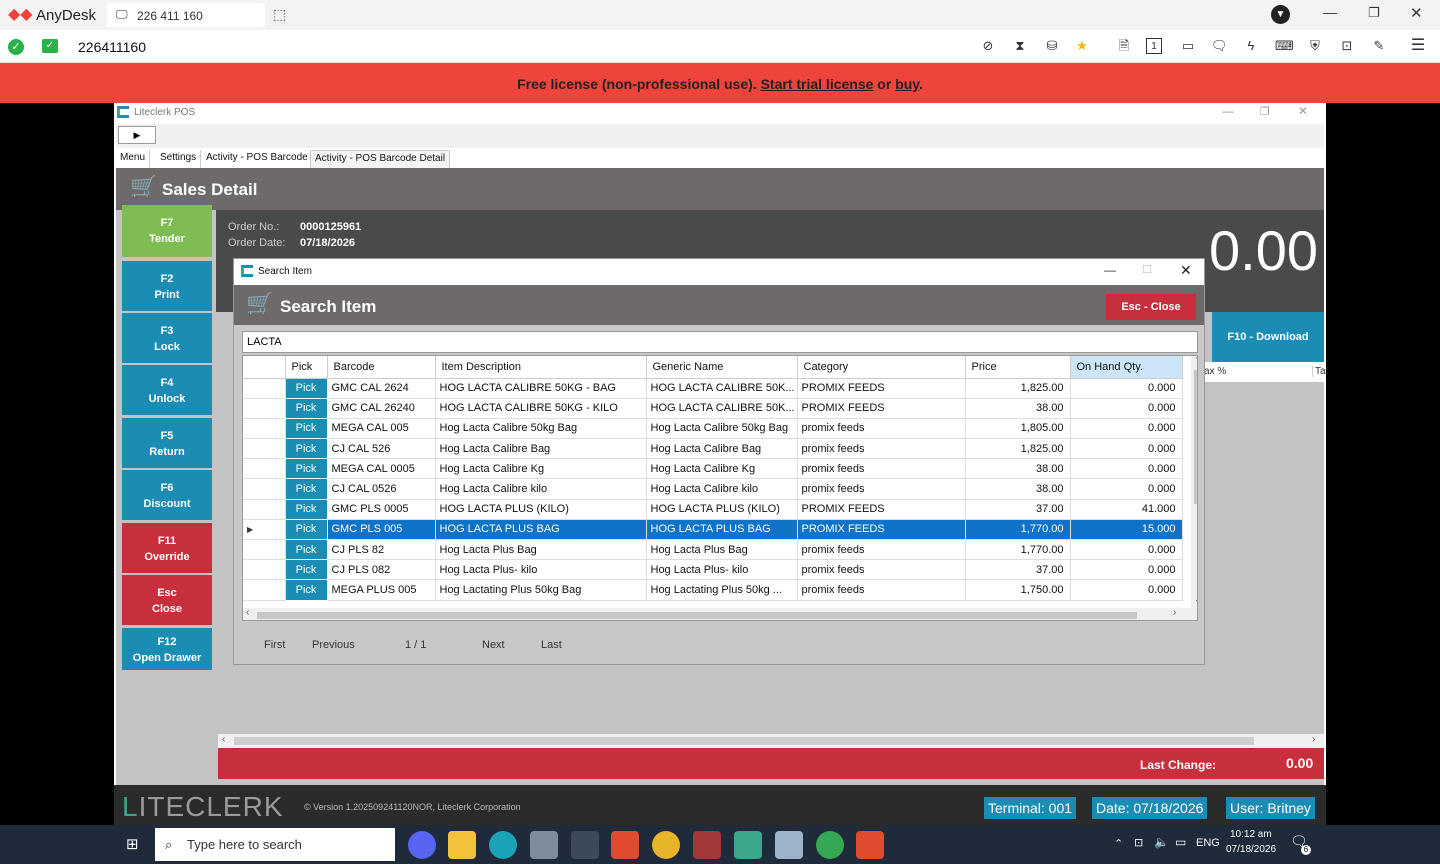 This screenshot has height=864, width=1440. I want to click on actions-lightning-icon: ϟ, so click(1251, 46).